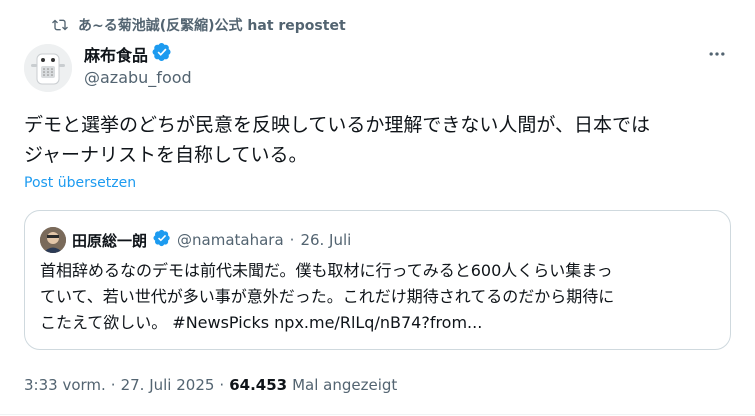 The height and width of the screenshot is (416, 755). I want to click on quoted-author-handle: @namatahara, so click(230, 240).